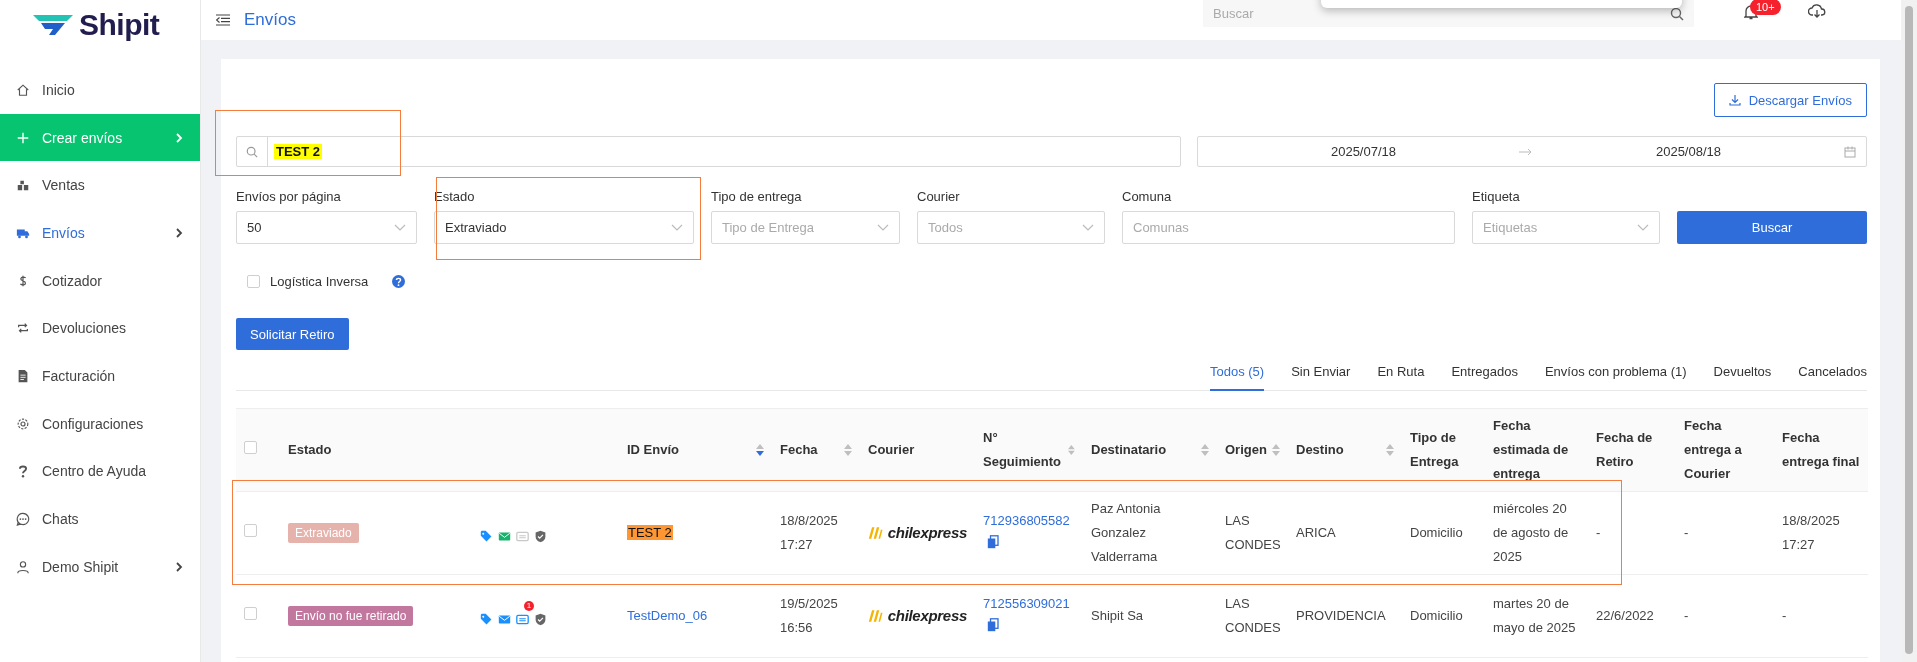 The width and height of the screenshot is (1917, 662). What do you see at coordinates (1534, 615) in the screenshot?
I see `table-cell: martes 20 de mayo de 2025` at bounding box center [1534, 615].